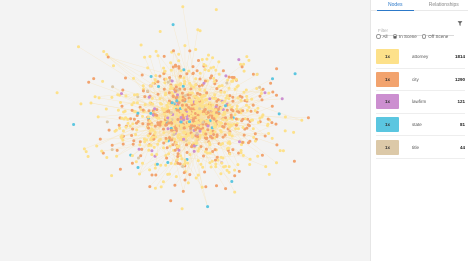 This screenshot has width=468, height=261. What do you see at coordinates (387, 102) in the screenshot?
I see `node-color-swatch: 1x` at bounding box center [387, 102].